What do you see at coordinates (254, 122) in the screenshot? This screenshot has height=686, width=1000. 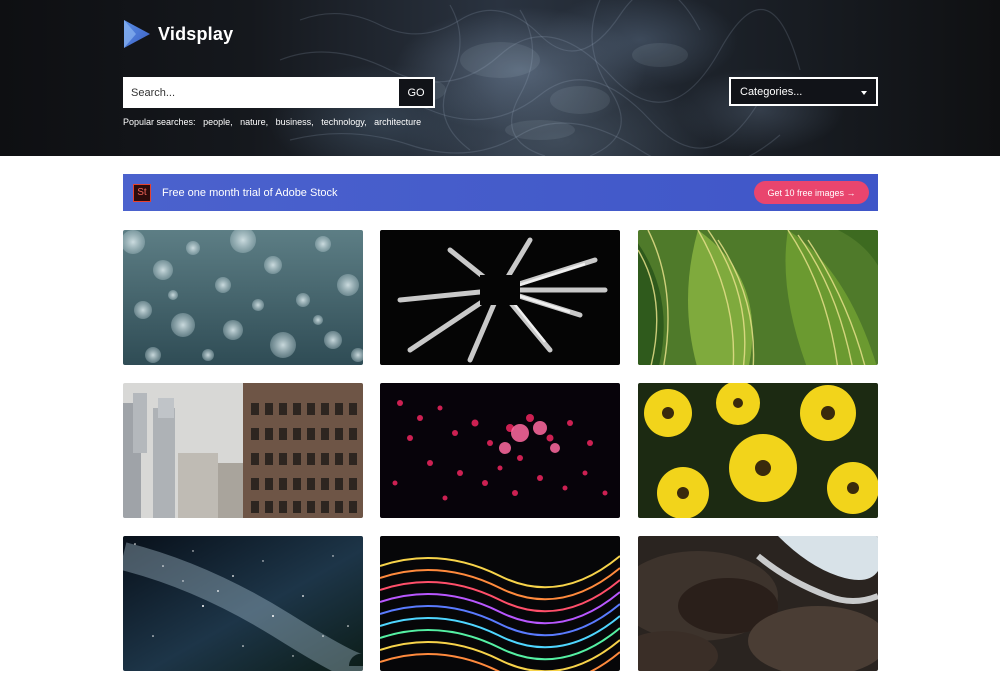 I see `popular-search-link: nature,` at bounding box center [254, 122].